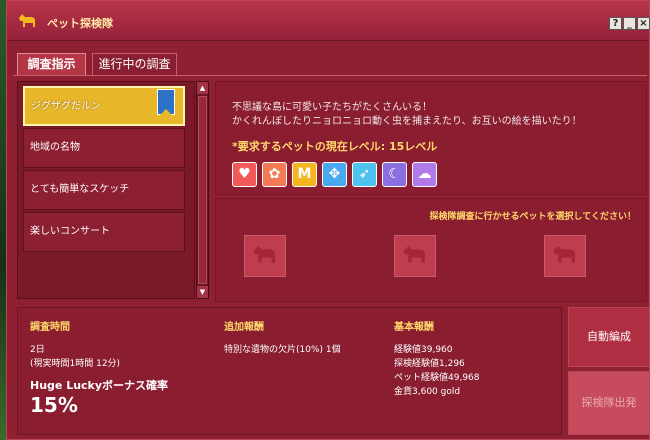 This screenshot has width=650, height=440. I want to click on huge-lucky-value: 15%, so click(54, 405).